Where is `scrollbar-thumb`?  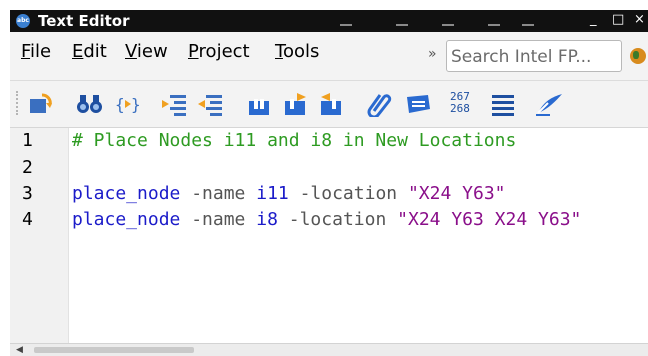 scrollbar-thumb is located at coordinates (114, 350).